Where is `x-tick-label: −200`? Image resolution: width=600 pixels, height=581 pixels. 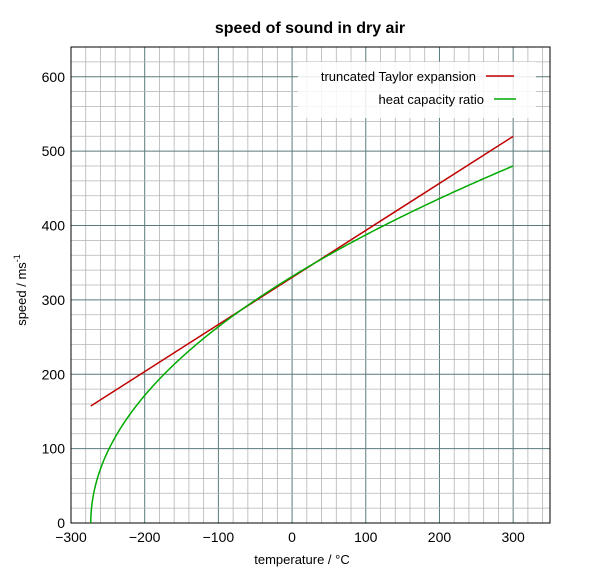
x-tick-label: −200 is located at coordinates (145, 537).